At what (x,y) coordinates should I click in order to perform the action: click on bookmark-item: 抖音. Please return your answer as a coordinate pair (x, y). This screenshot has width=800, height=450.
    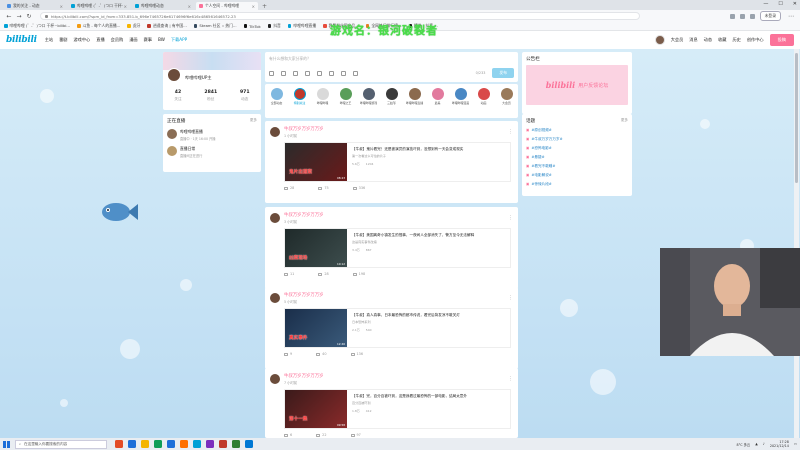
    Looking at the image, I should click on (274, 26).